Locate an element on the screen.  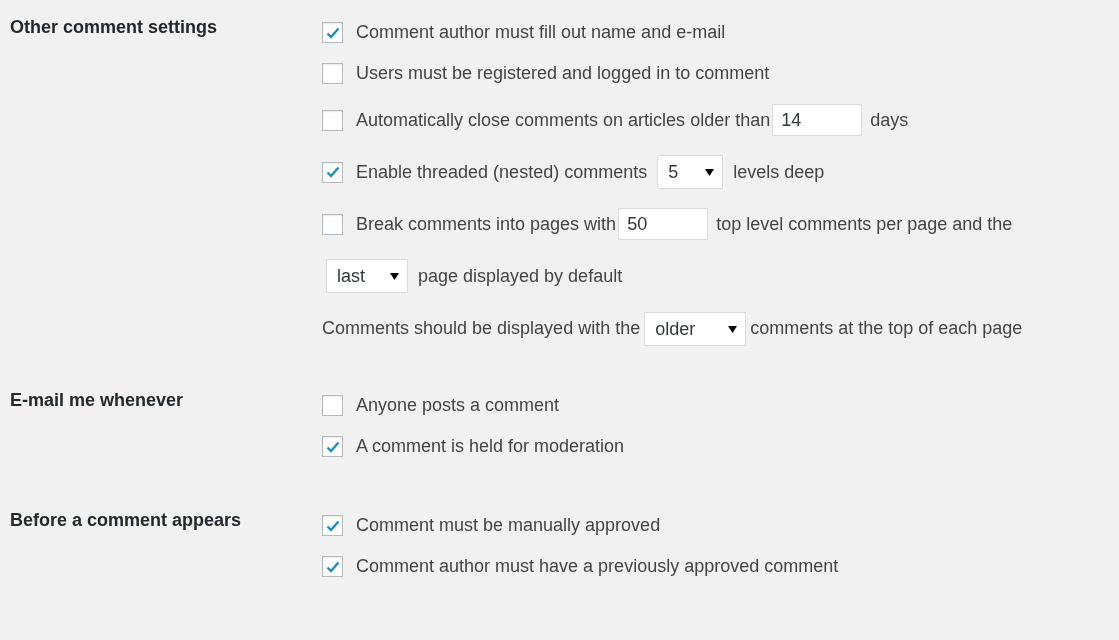
number-field: 50 is located at coordinates (663, 224).